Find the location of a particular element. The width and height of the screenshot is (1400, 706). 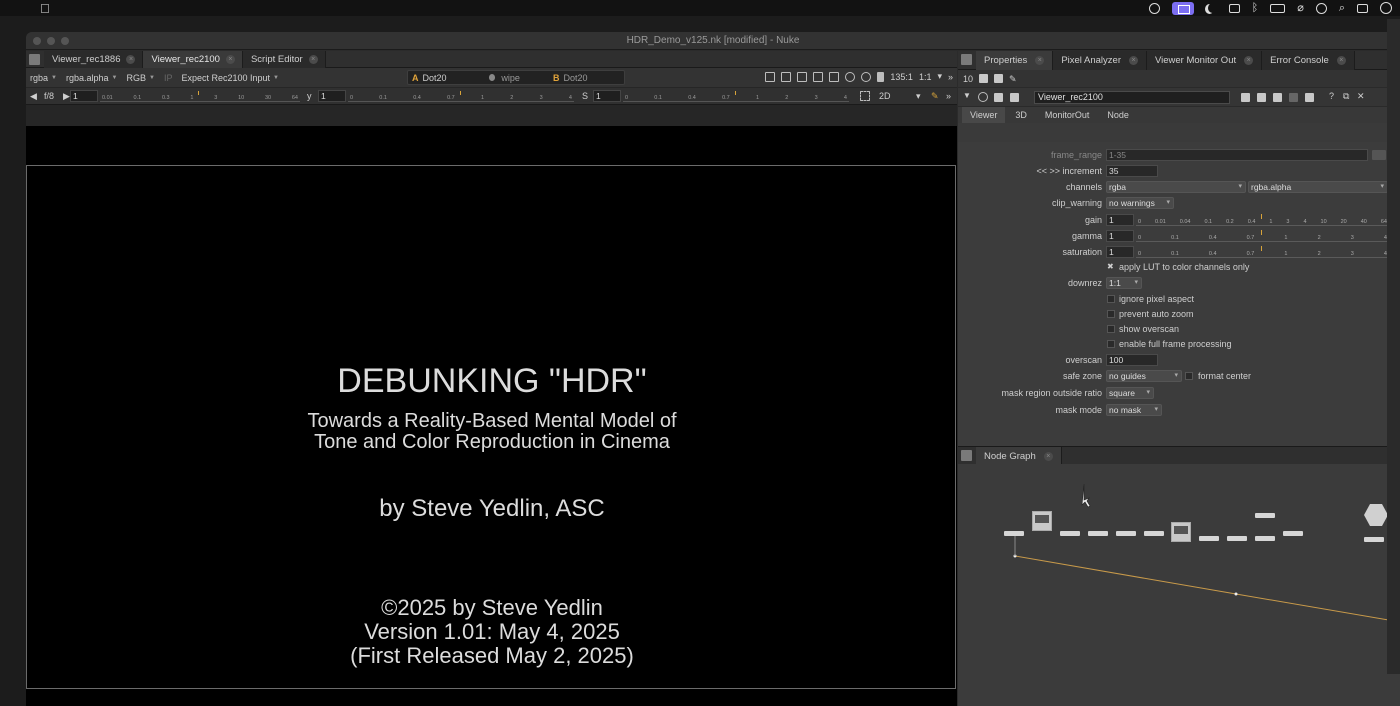

float-icon: ⧉ is located at coordinates (1346, 96).